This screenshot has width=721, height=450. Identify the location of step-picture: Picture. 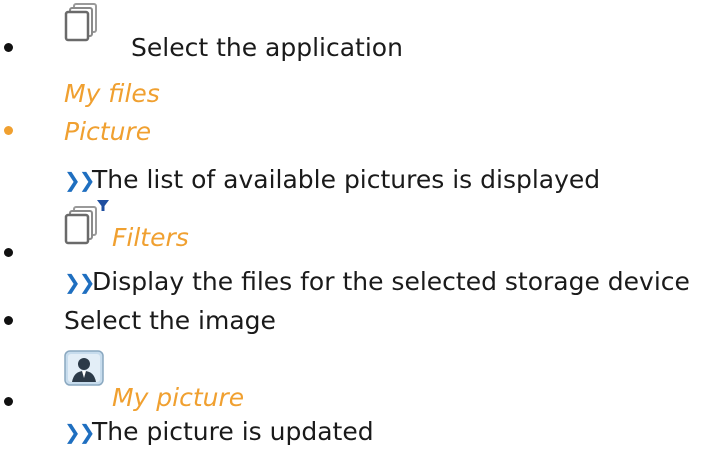
(108, 131).